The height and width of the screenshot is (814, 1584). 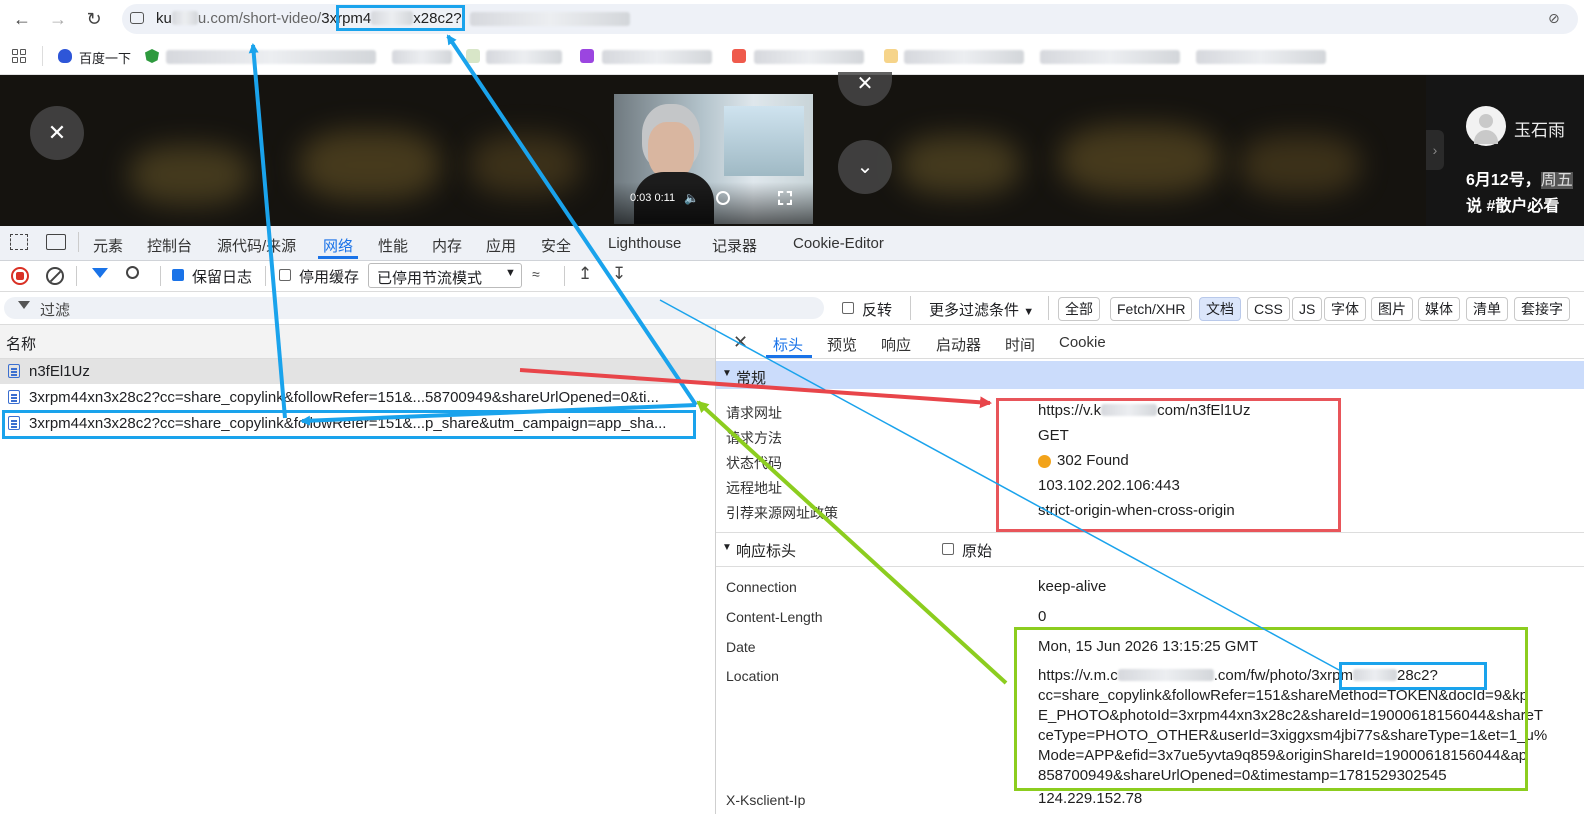 What do you see at coordinates (766, 800) in the screenshot?
I see `header-key: X-Ksclient-Ip` at bounding box center [766, 800].